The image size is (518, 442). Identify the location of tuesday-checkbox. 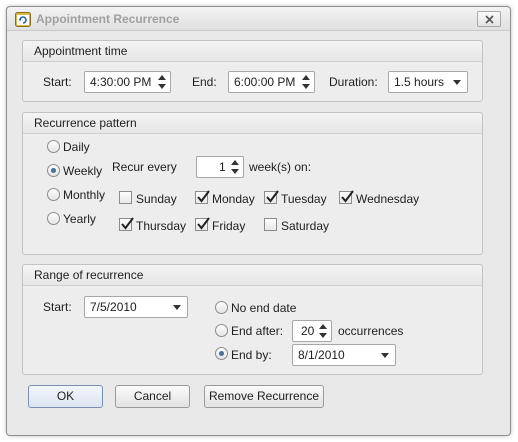
(271, 197).